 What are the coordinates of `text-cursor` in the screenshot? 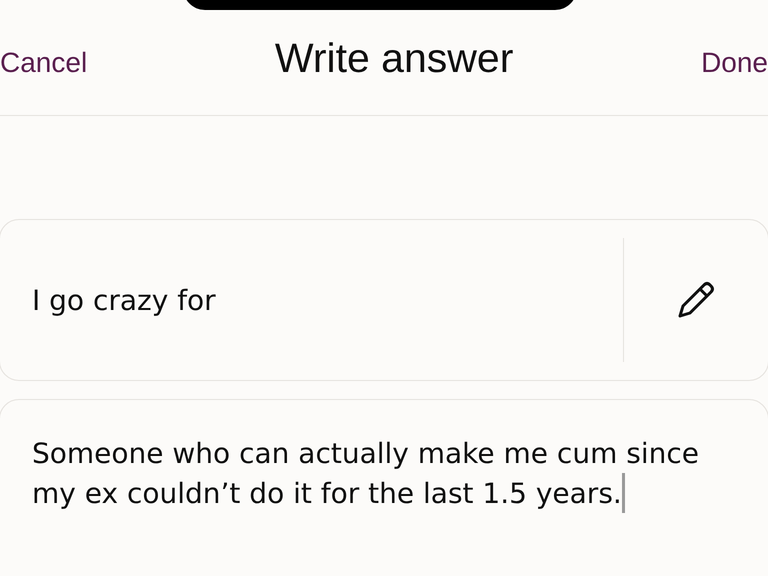 It's located at (623, 493).